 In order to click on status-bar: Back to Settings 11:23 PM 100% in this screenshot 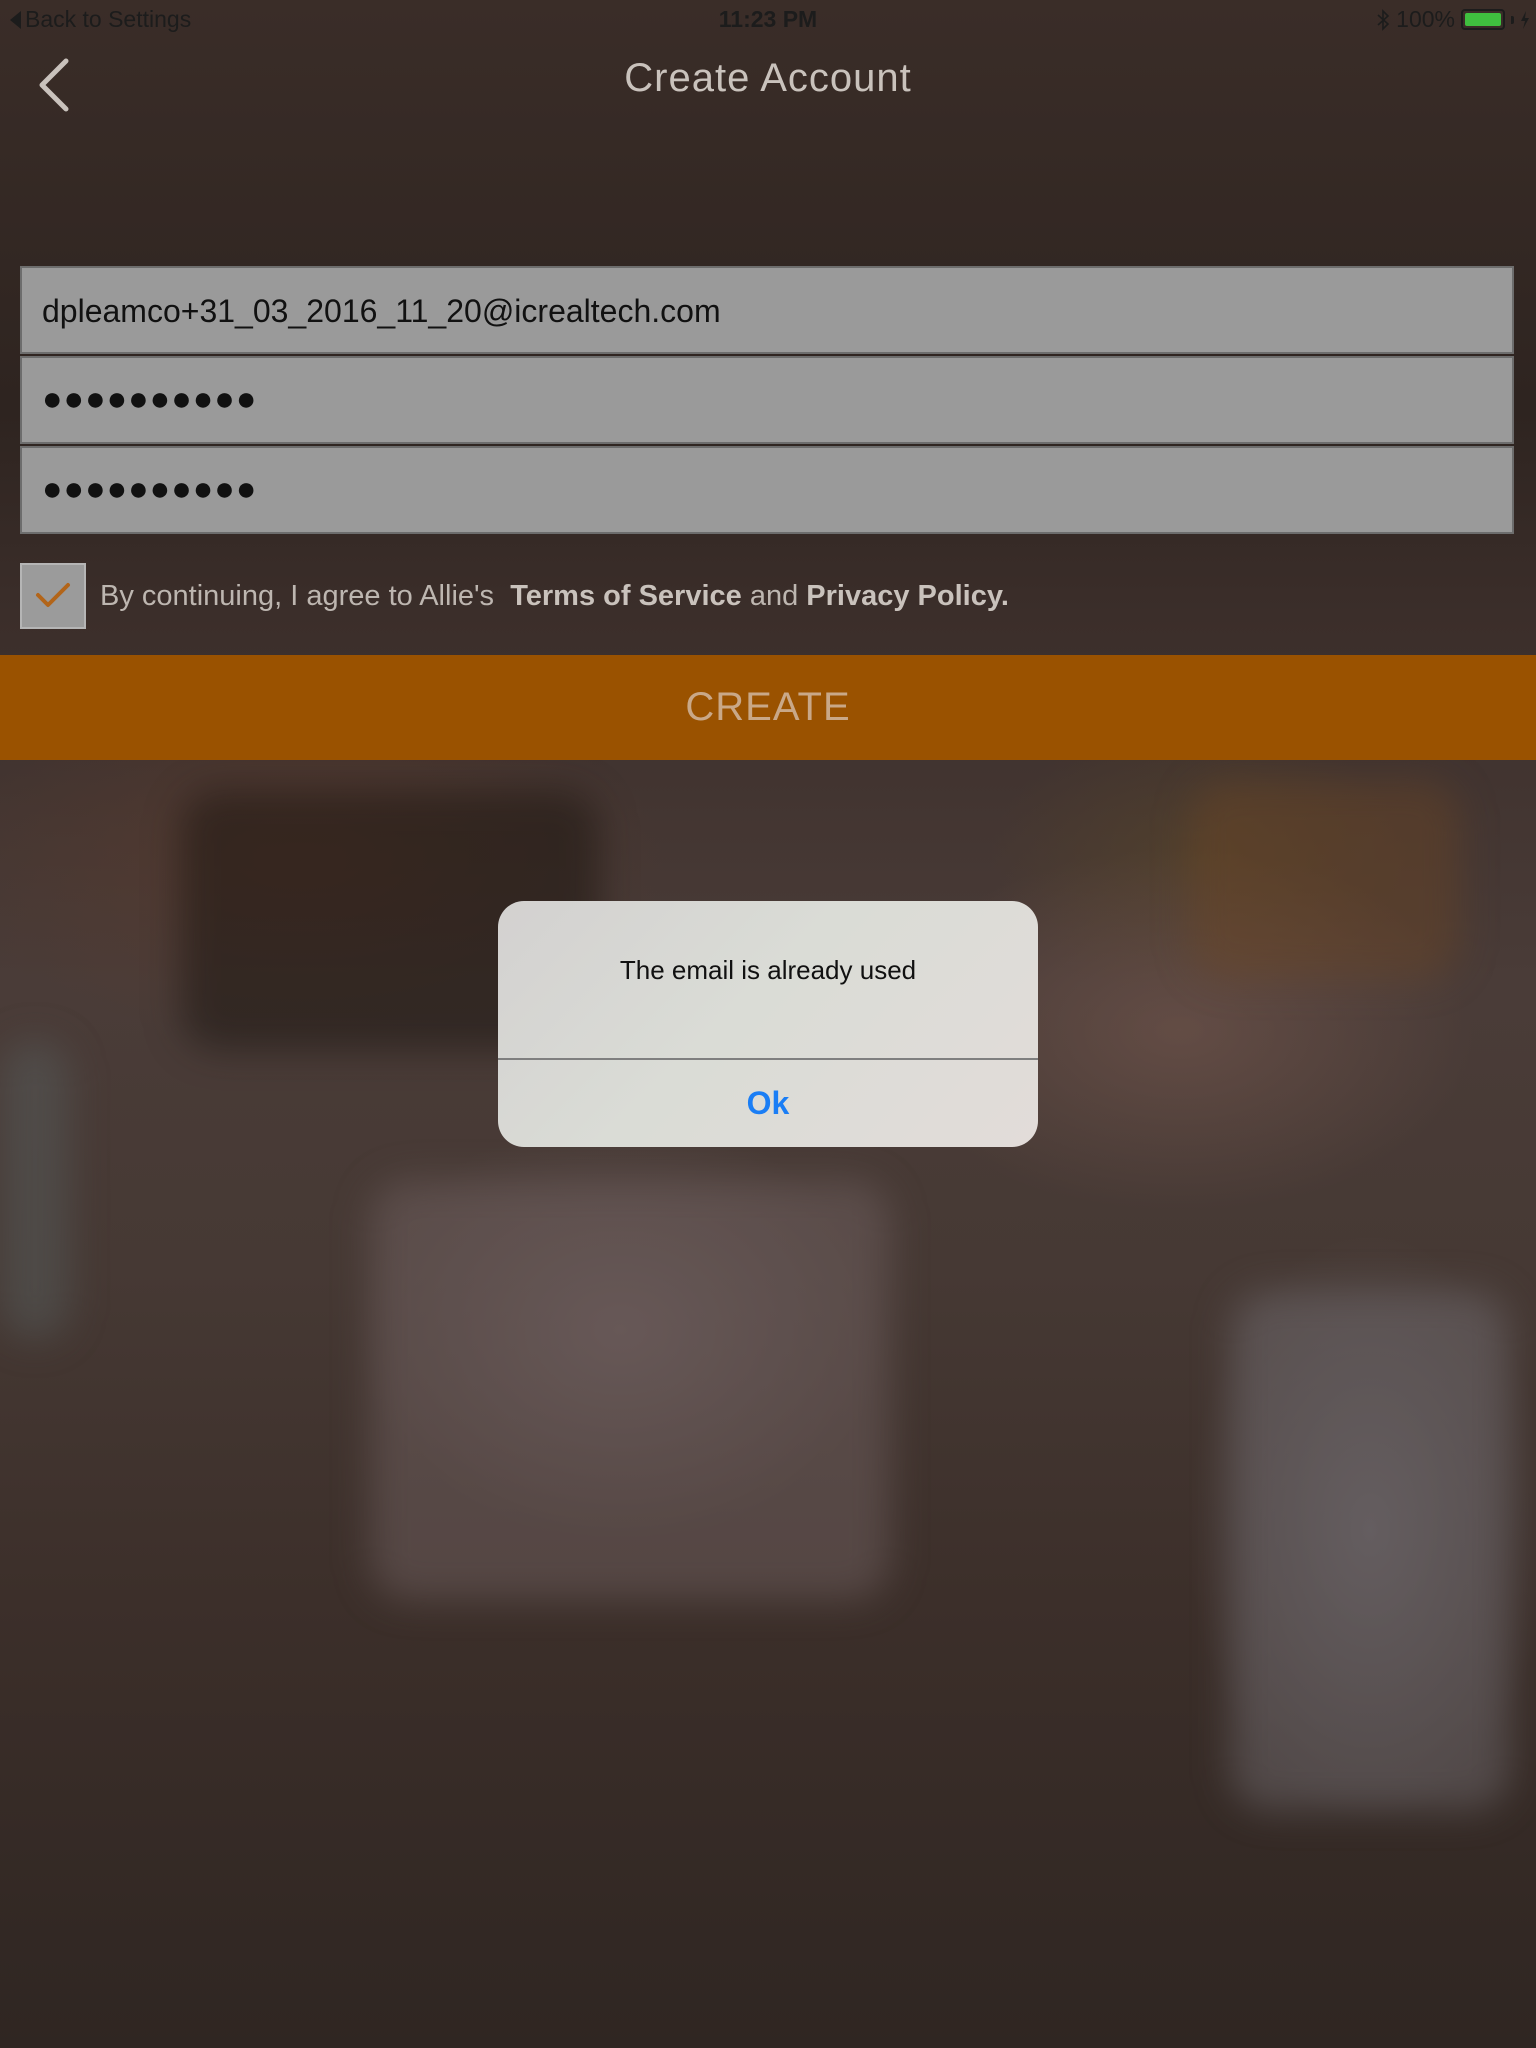, I will do `click(768, 20)`.